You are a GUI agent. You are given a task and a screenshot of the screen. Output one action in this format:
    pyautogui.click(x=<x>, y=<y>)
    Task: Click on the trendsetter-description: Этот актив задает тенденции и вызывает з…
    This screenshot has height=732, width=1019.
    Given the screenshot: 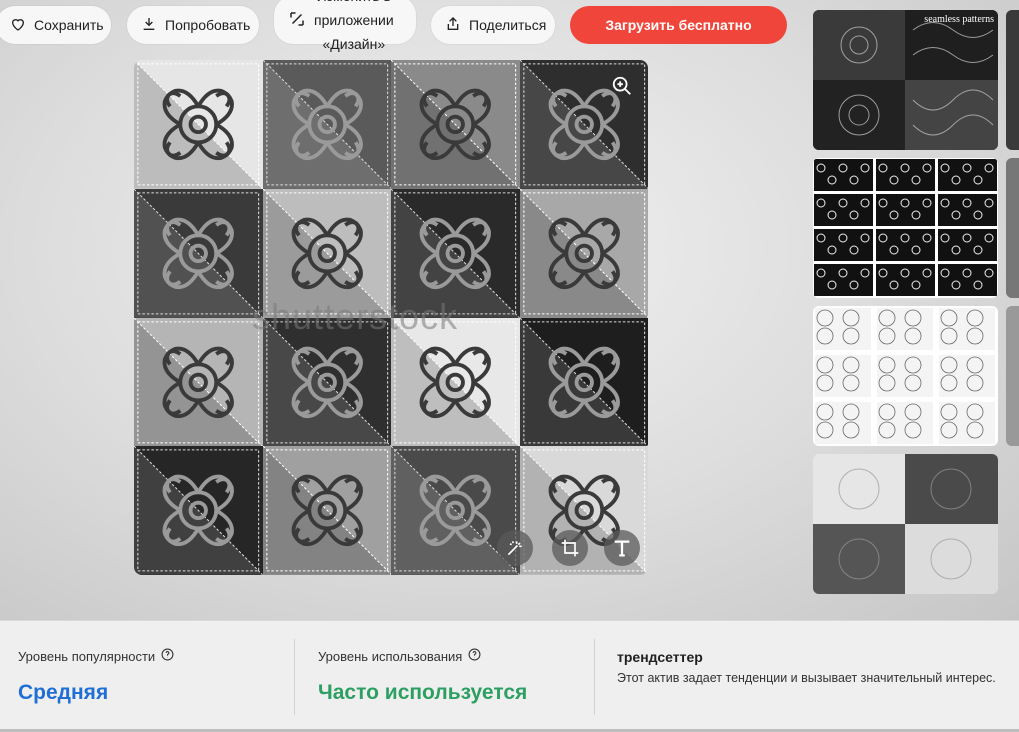 What is the action you would take?
    pyautogui.click(x=806, y=678)
    